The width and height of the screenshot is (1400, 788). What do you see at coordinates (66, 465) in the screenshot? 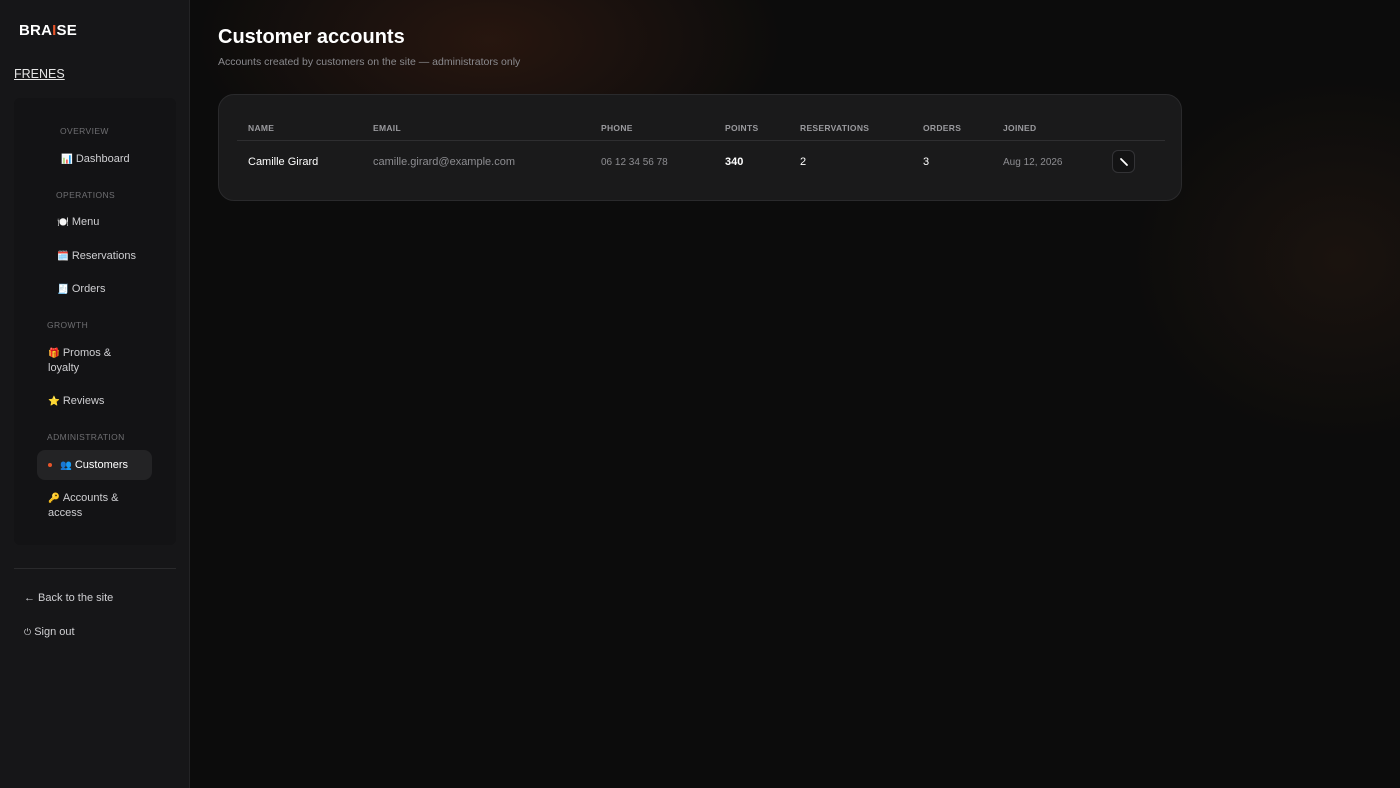
I see `users-icon: 👥` at bounding box center [66, 465].